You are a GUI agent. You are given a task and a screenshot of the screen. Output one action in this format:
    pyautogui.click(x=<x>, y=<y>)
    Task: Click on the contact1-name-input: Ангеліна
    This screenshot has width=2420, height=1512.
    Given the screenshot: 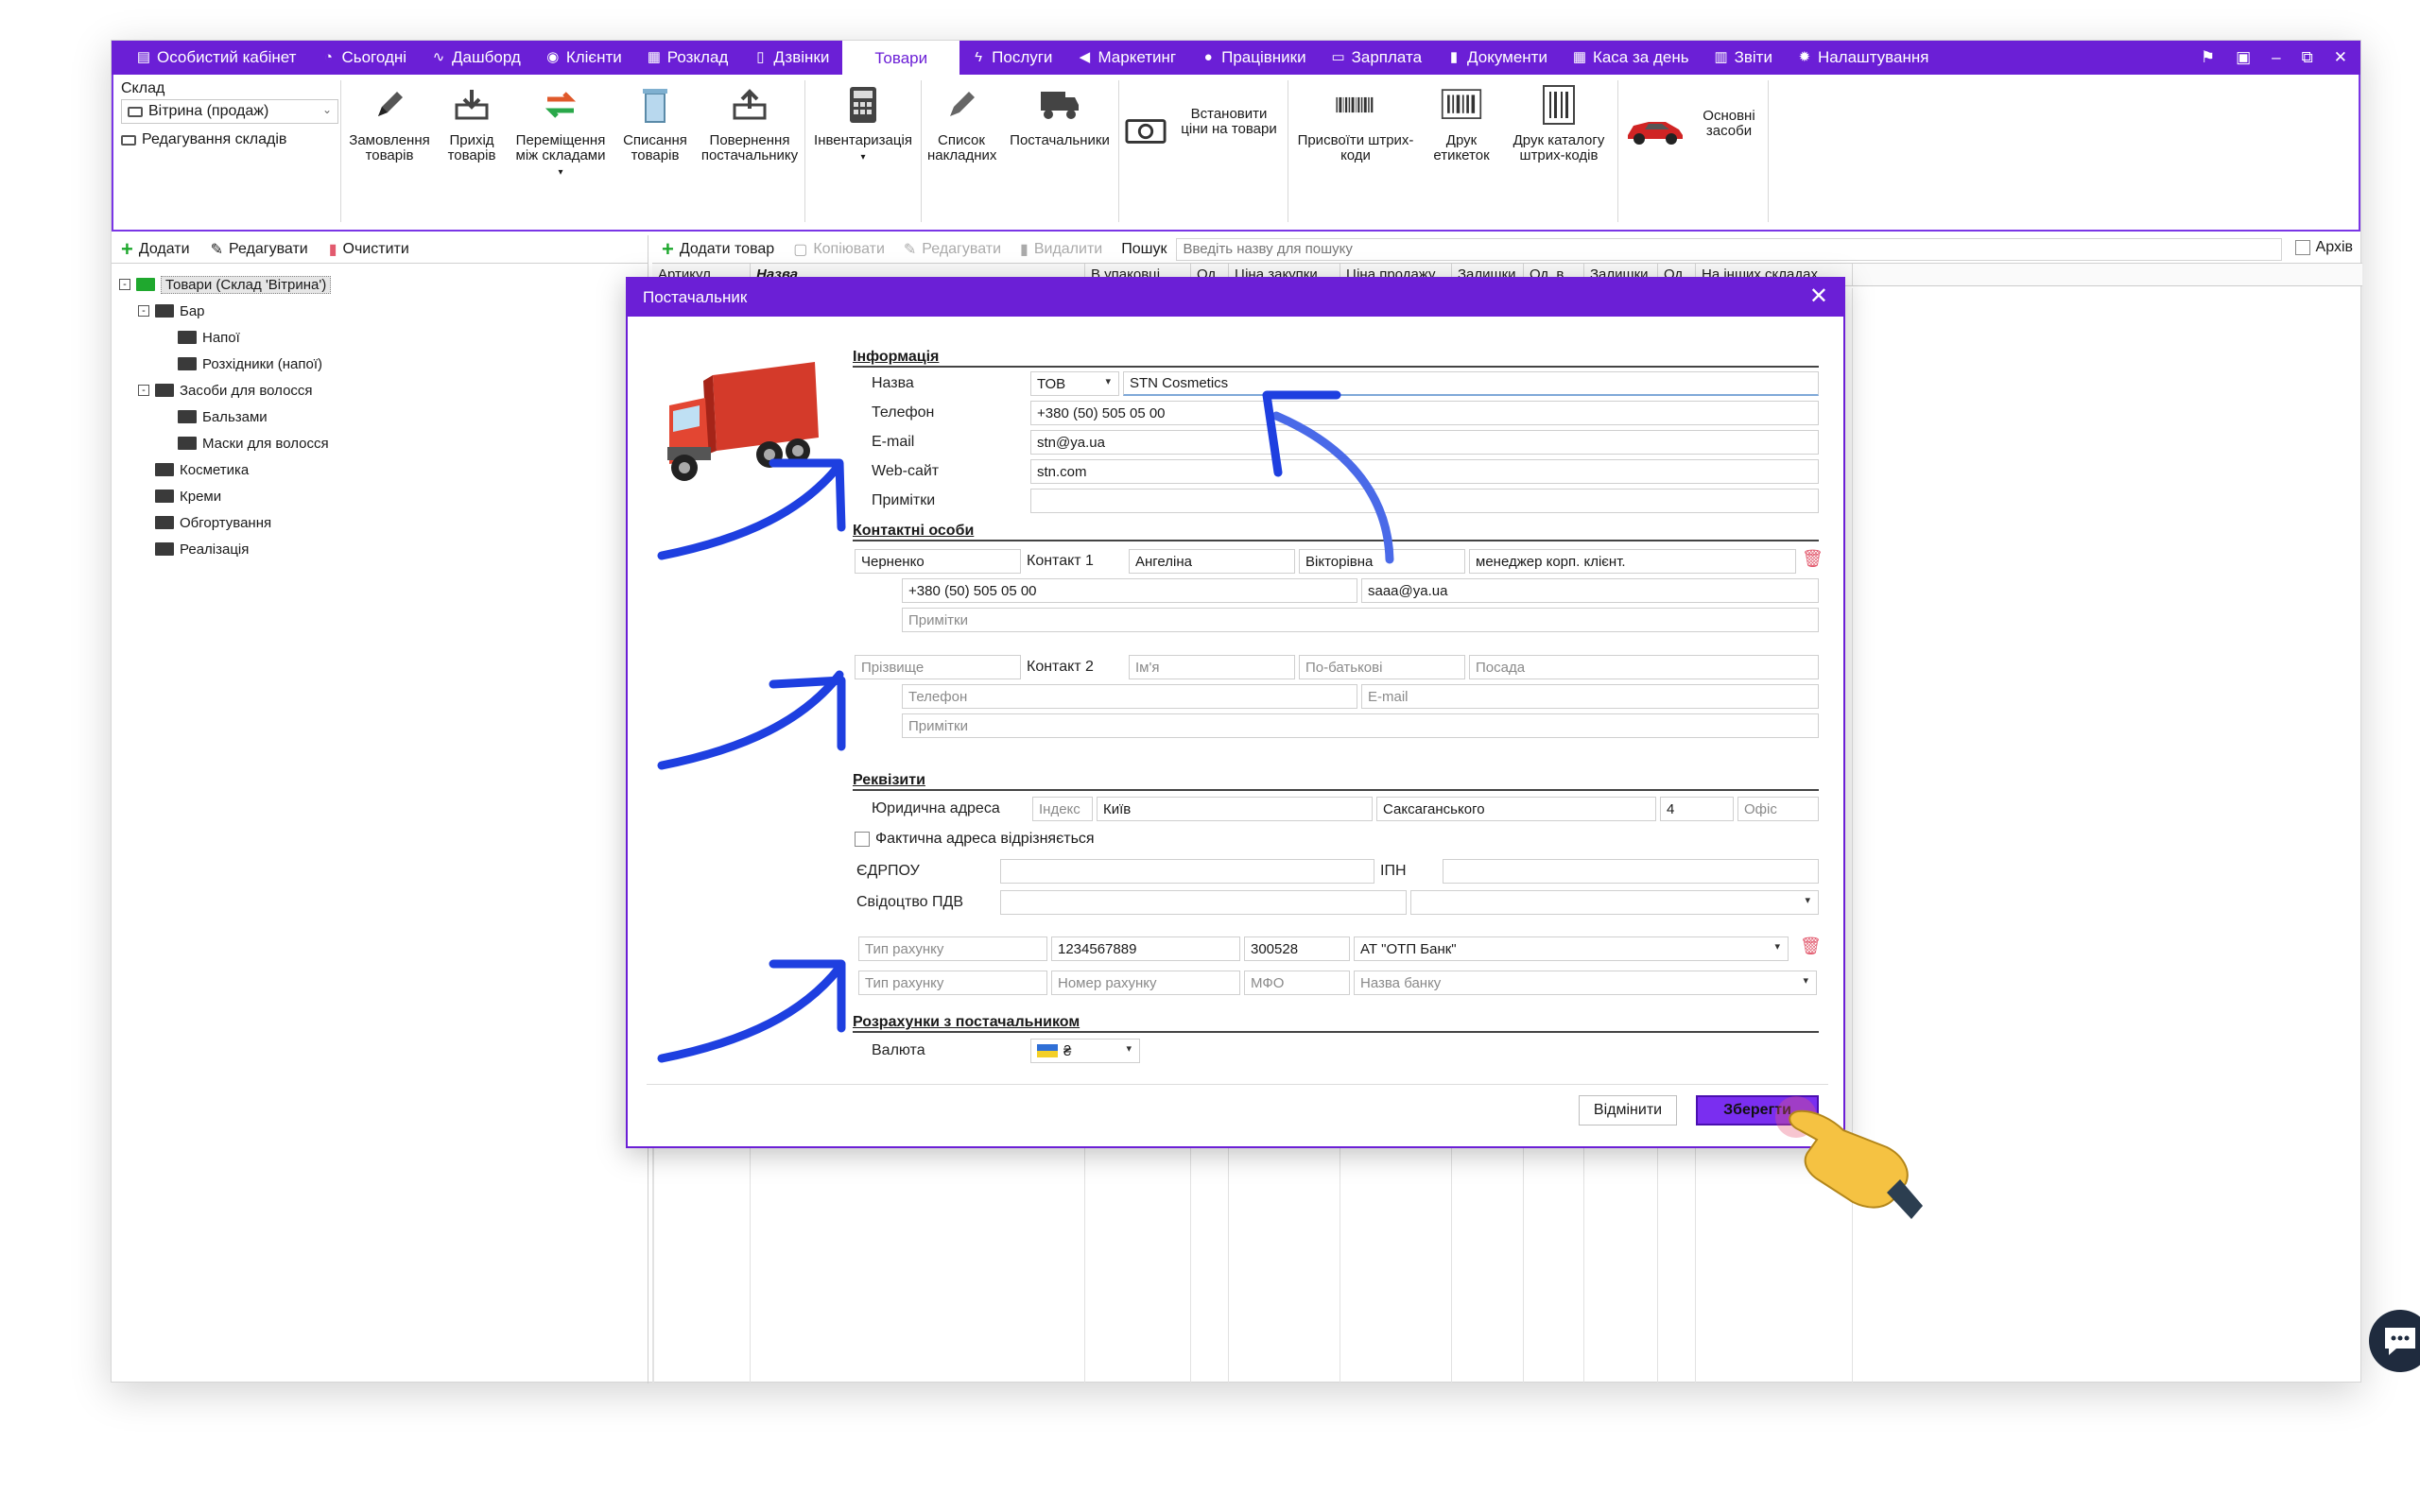 What is the action you would take?
    pyautogui.click(x=1212, y=561)
    